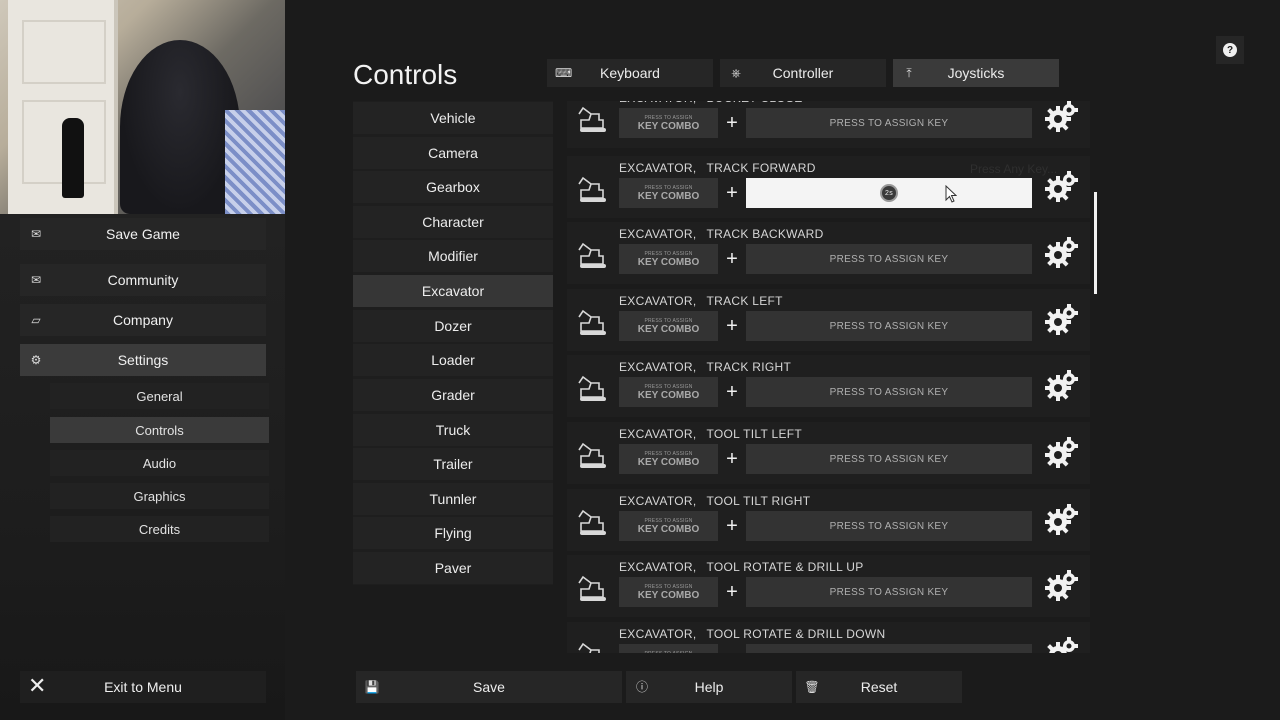 This screenshot has width=1280, height=720. I want to click on exit-to-menu-button: ✕ Exit to Menu, so click(143, 687).